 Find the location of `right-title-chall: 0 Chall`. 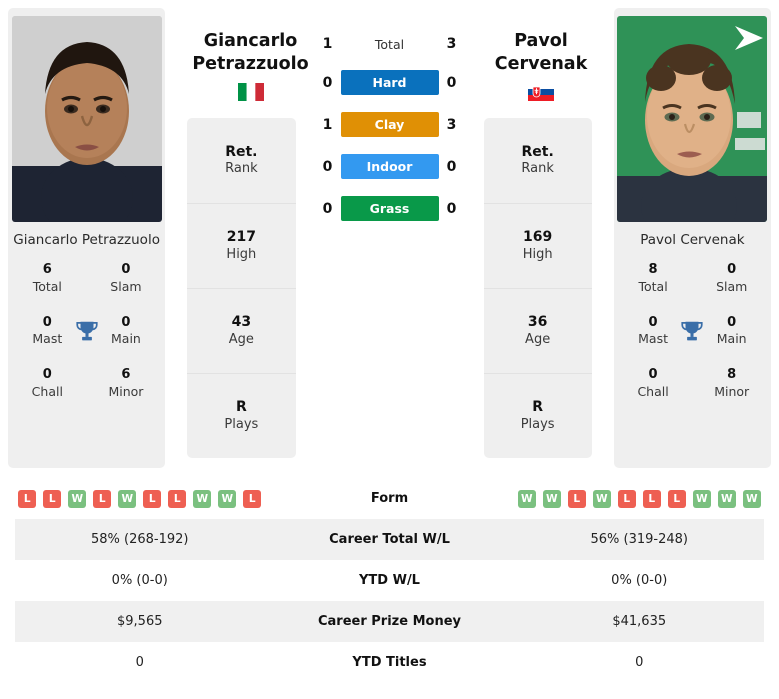

right-title-chall: 0 Chall is located at coordinates (653, 383).